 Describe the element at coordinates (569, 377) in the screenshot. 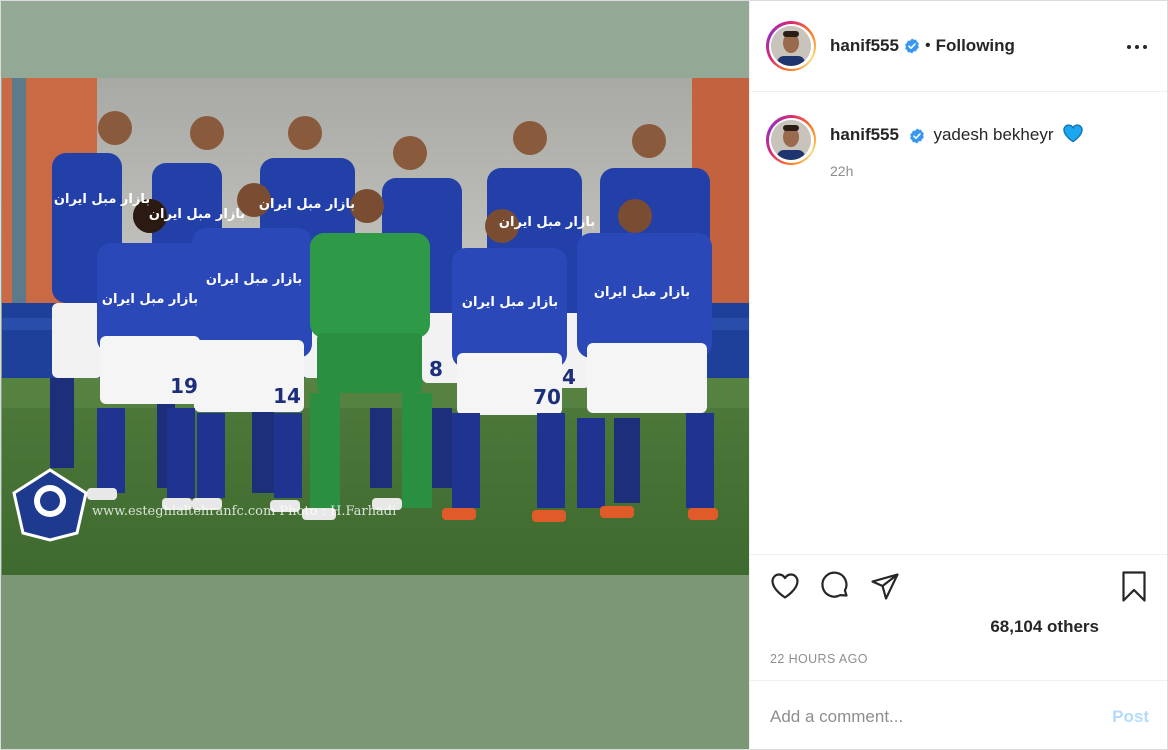

I see `shorts-number: 4` at that location.